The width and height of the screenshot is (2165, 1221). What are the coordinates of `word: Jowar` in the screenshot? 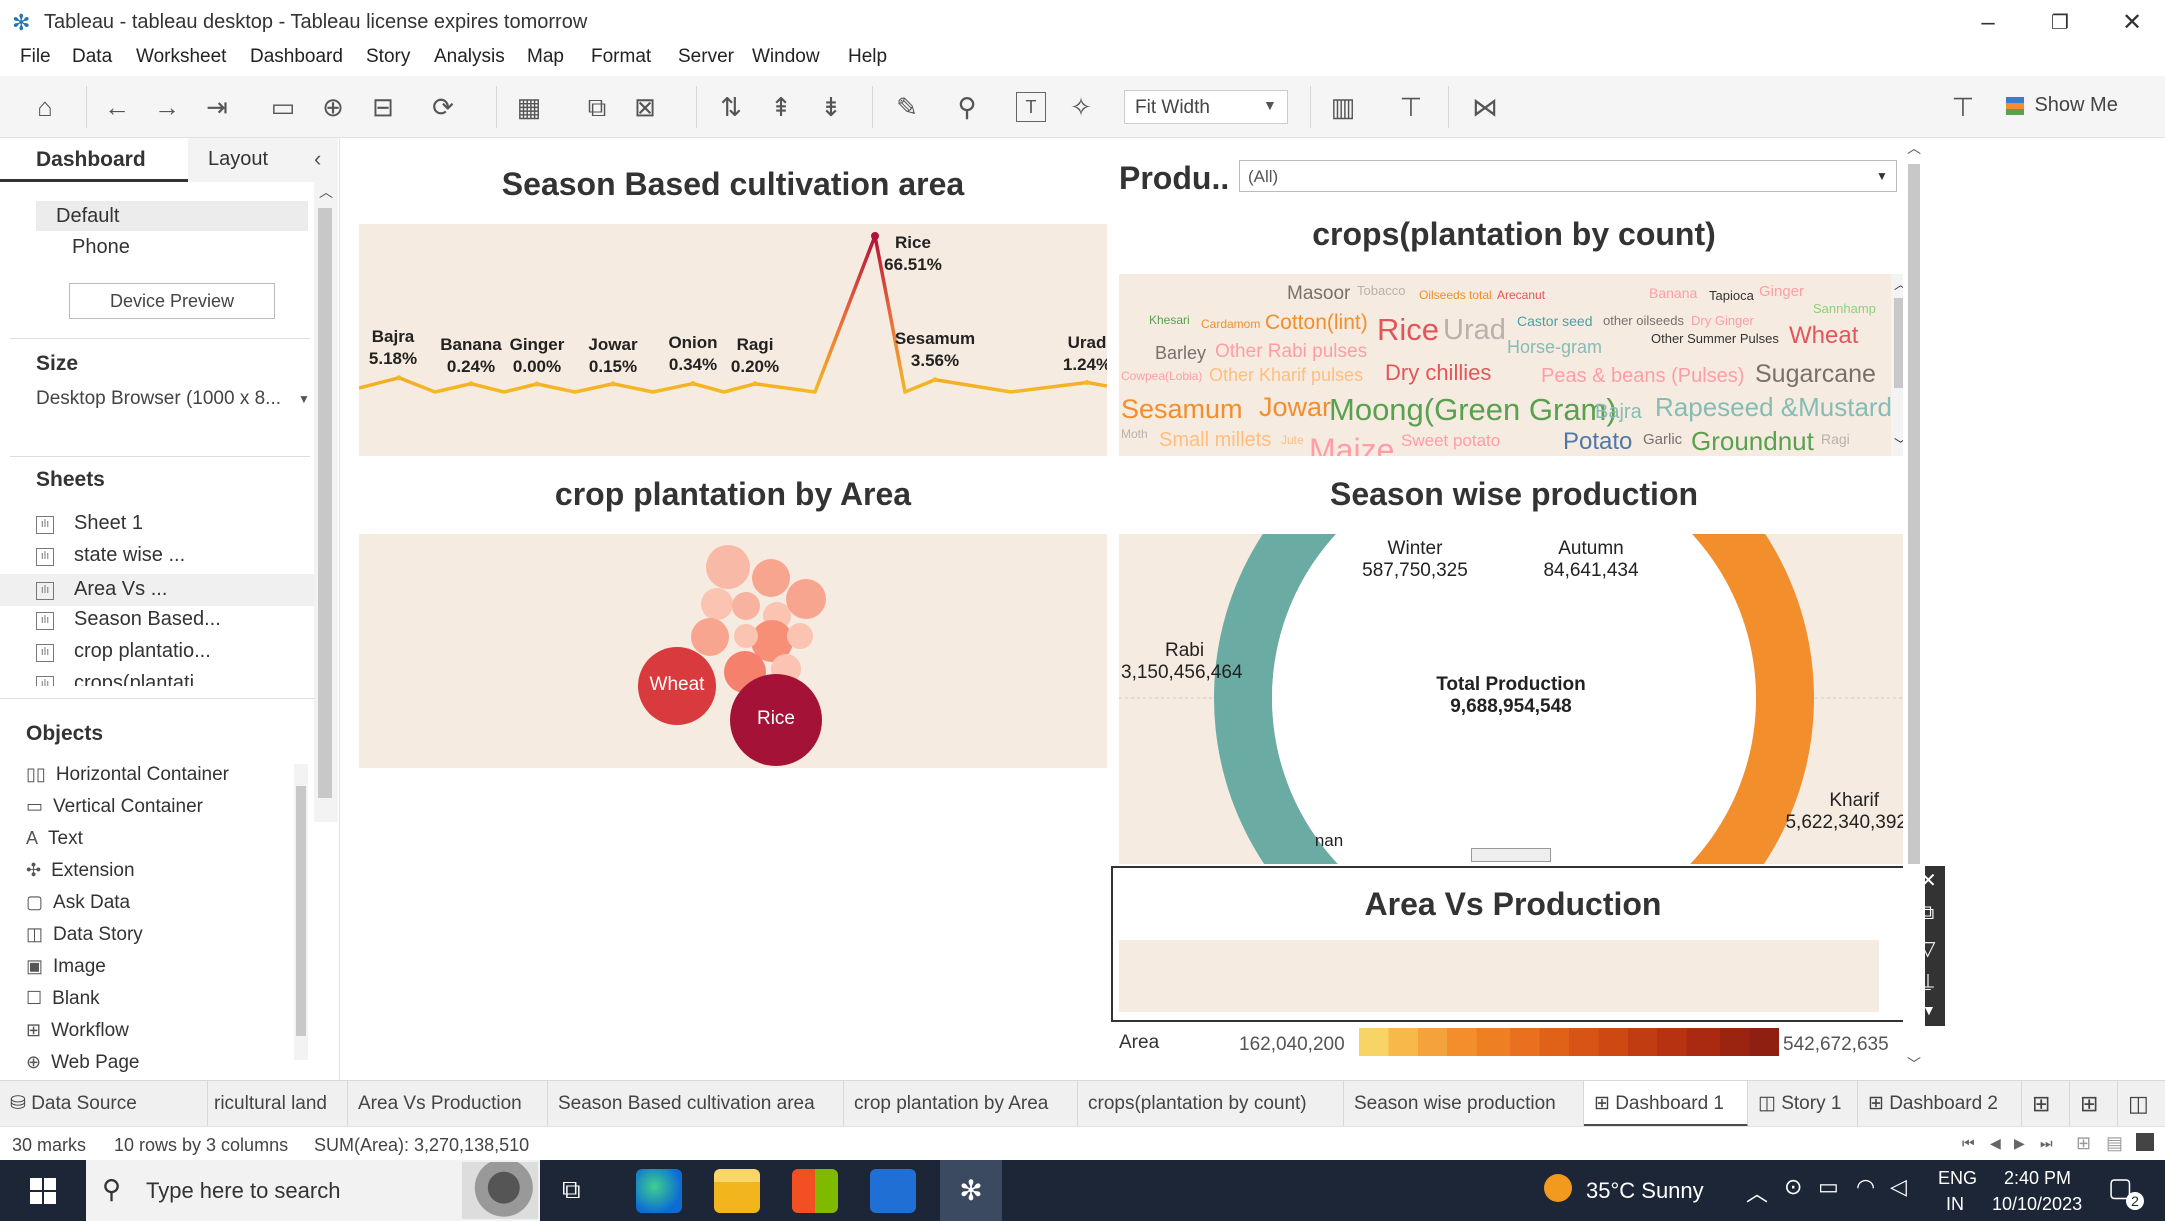 It's located at (1295, 407).